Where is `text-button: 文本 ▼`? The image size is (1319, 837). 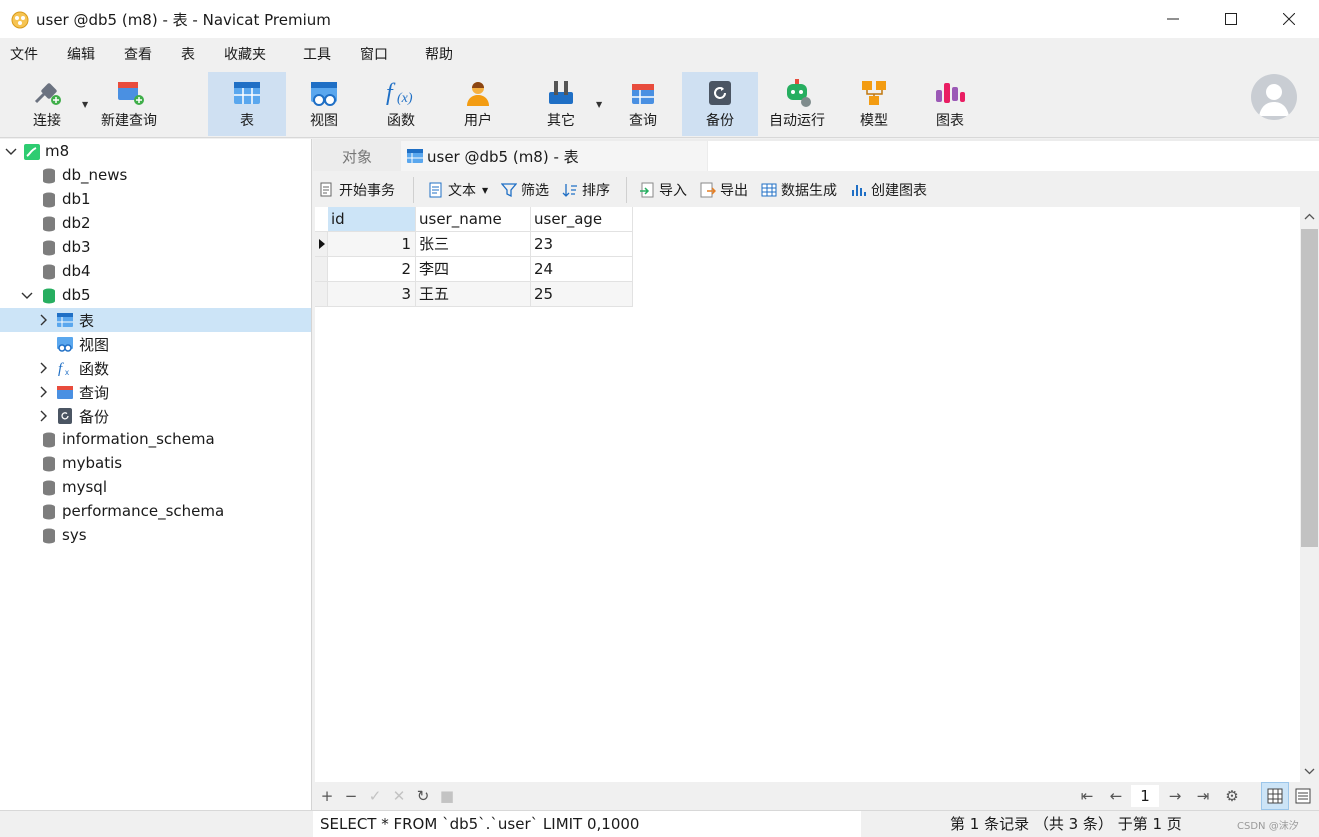
text-button: 文本 ▼ is located at coordinates (458, 190).